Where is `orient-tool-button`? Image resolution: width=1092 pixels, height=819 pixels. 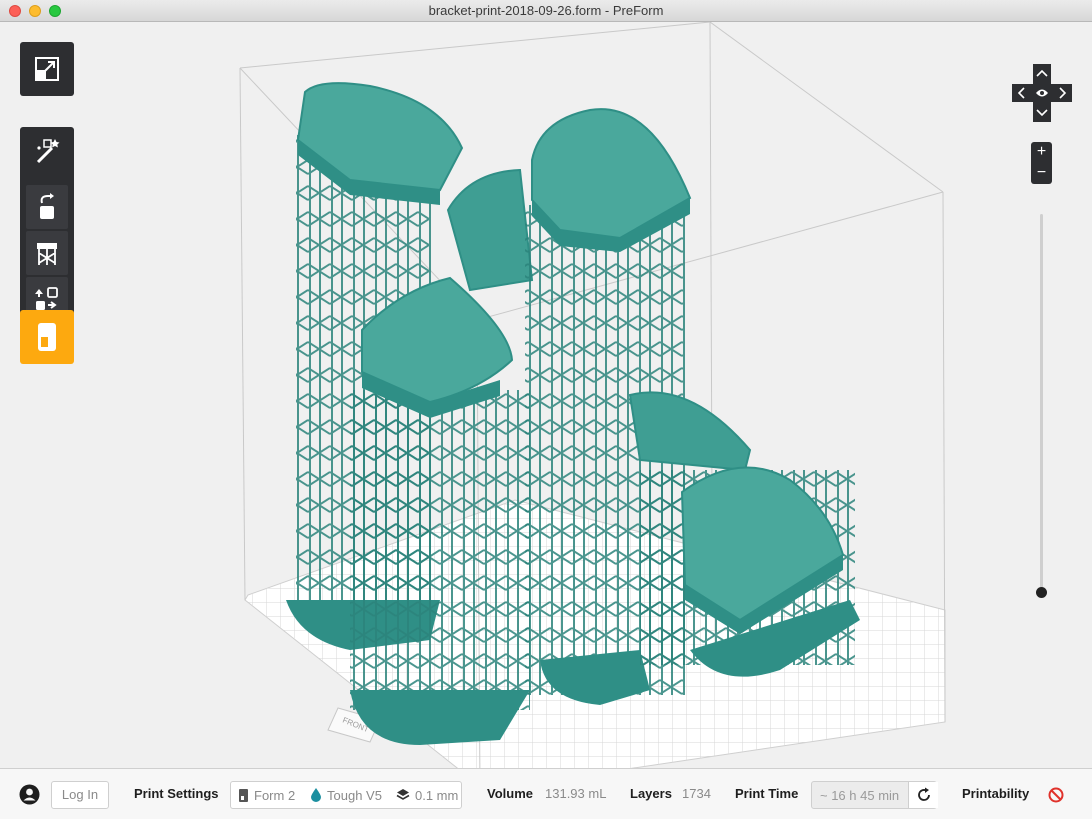
orient-tool-button is located at coordinates (47, 207).